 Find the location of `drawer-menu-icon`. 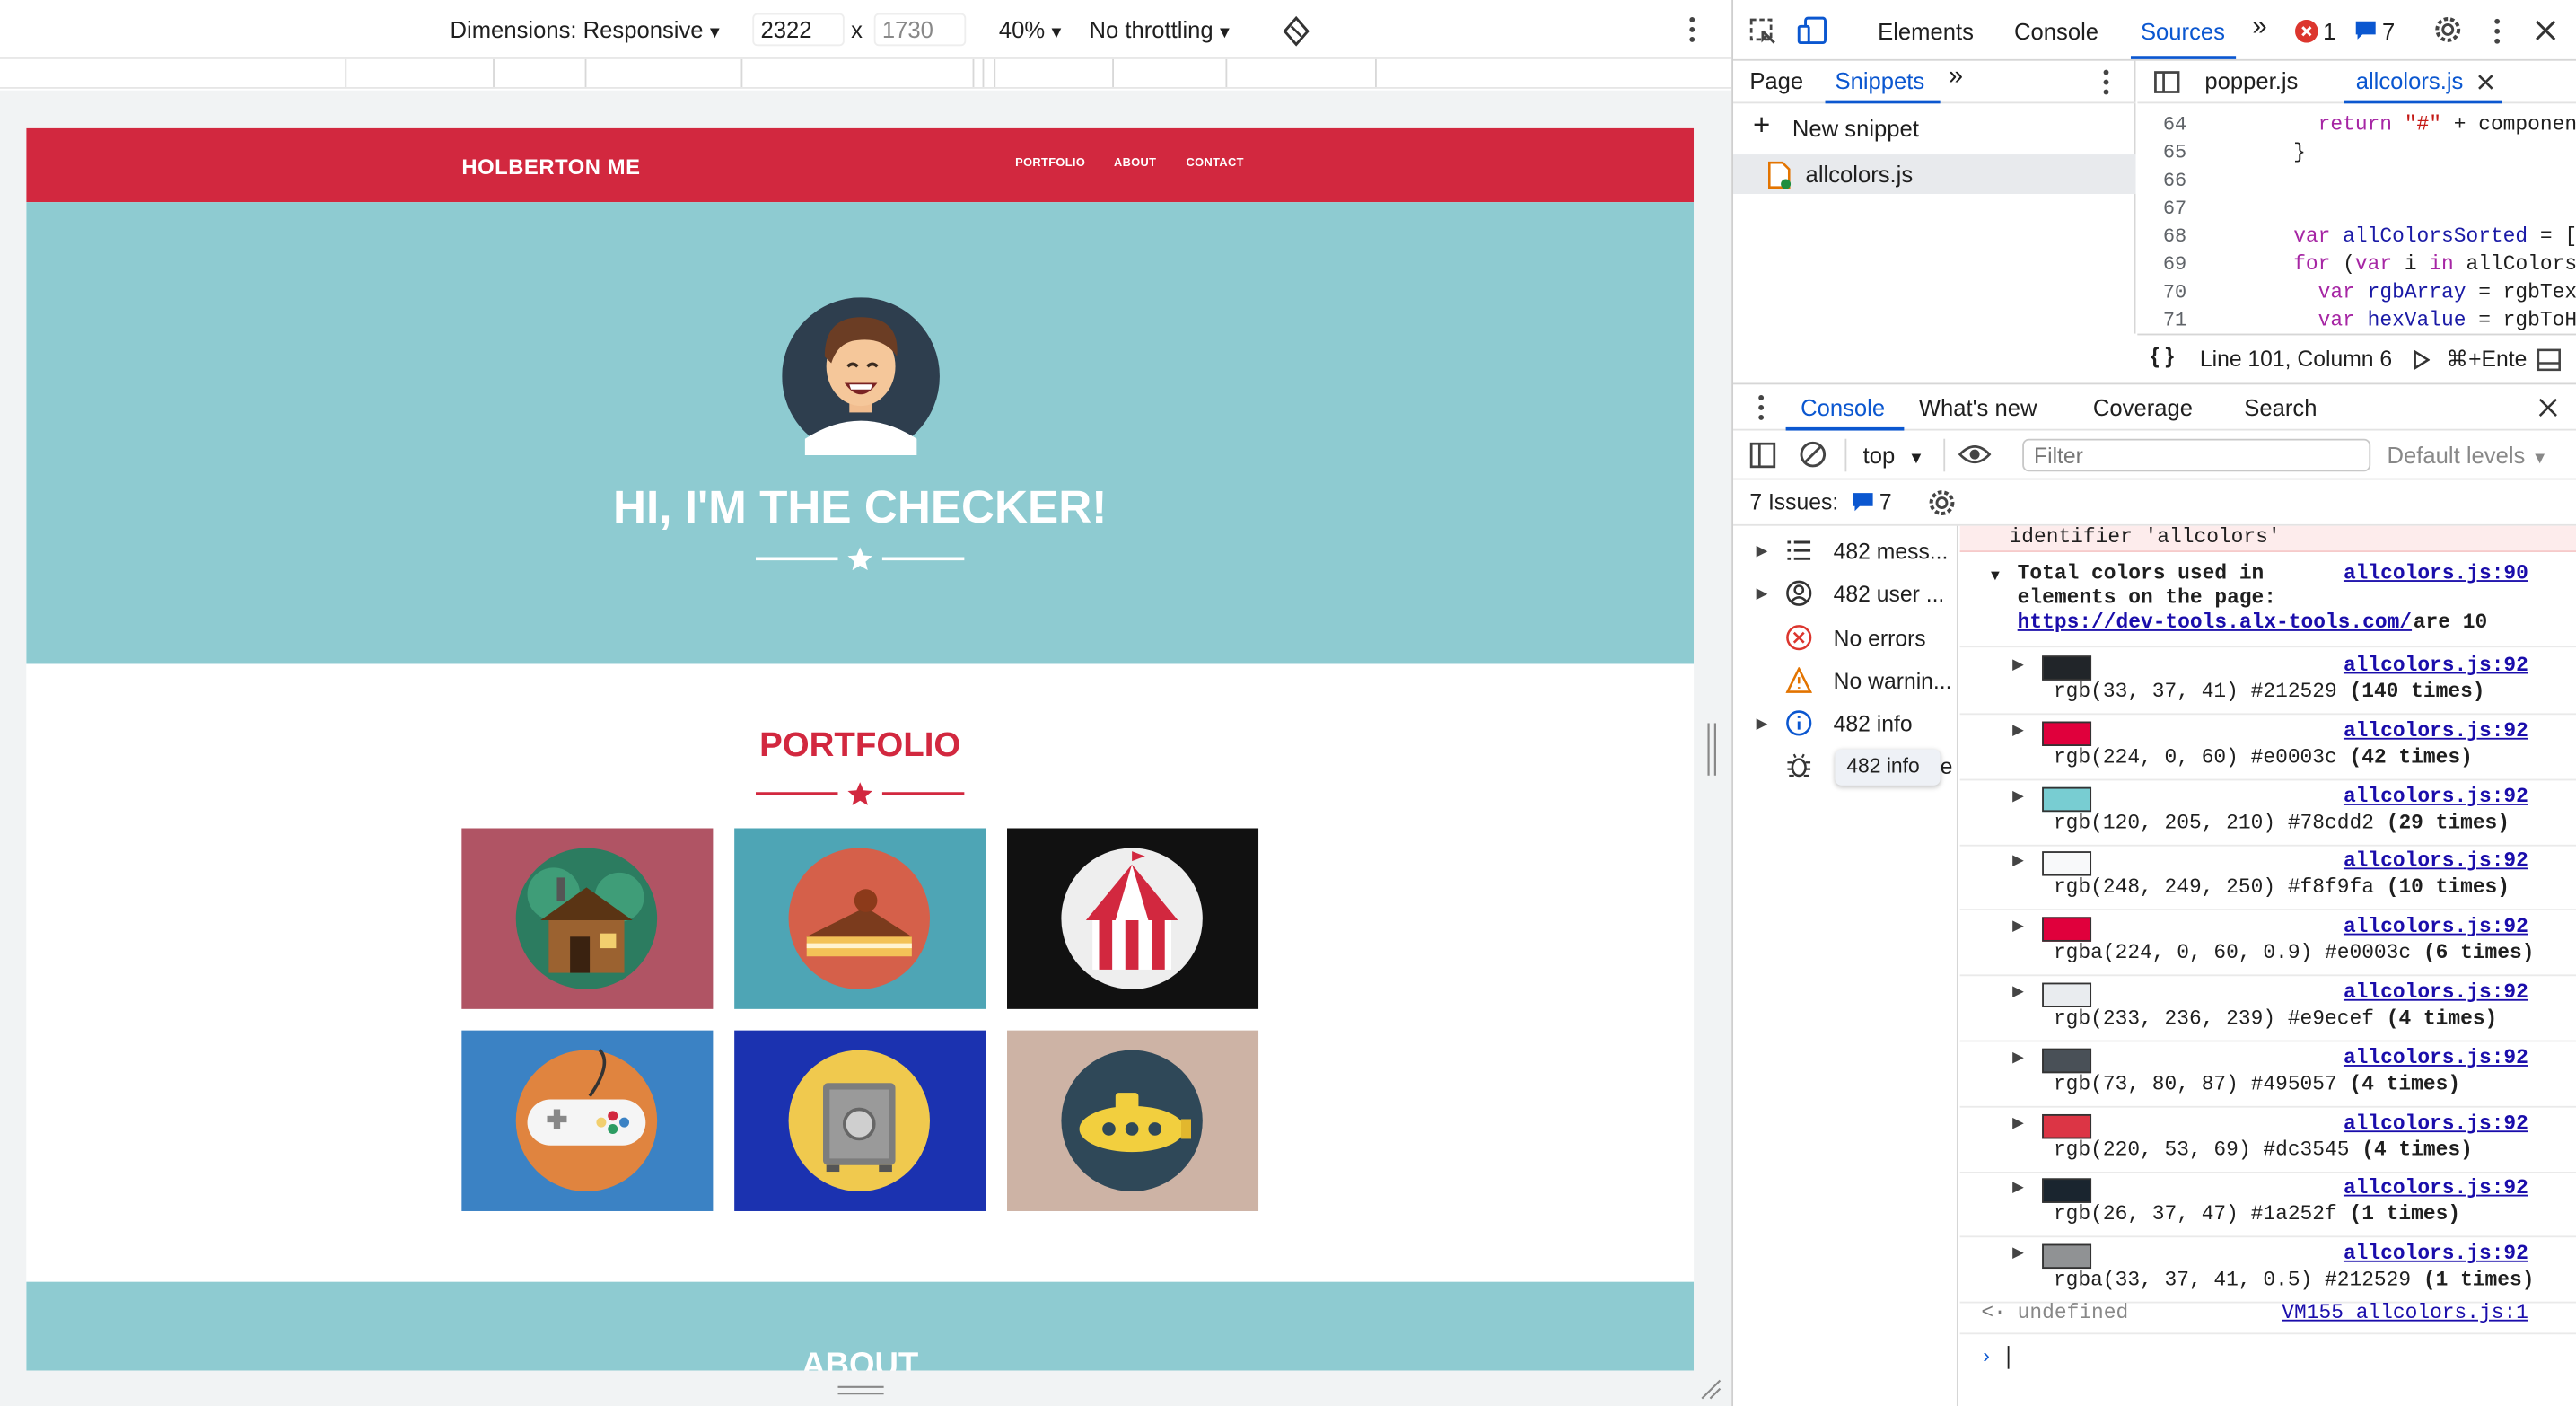

drawer-menu-icon is located at coordinates (1761, 407).